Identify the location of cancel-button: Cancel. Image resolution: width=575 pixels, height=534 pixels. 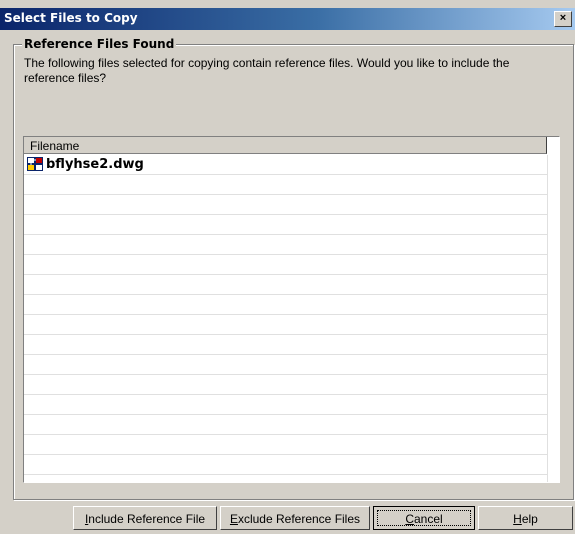
(424, 518).